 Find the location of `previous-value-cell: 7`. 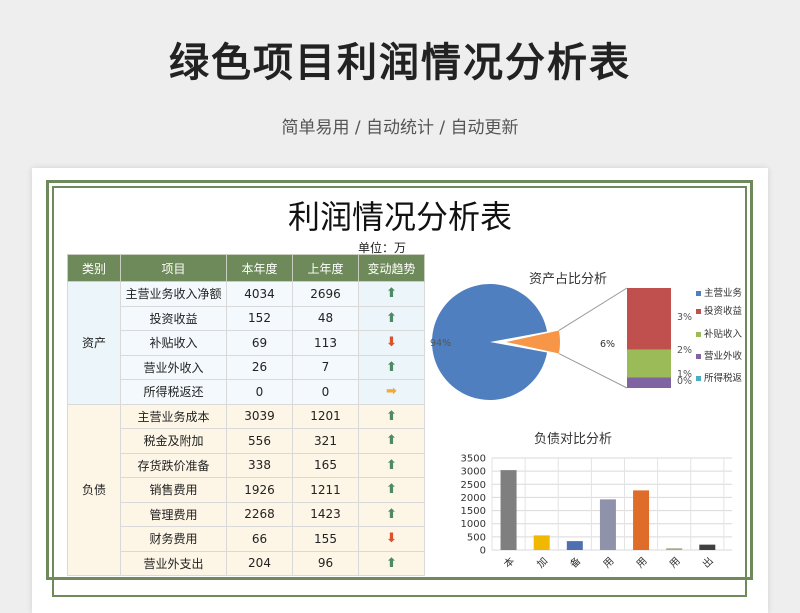

previous-value-cell: 7 is located at coordinates (325, 367).